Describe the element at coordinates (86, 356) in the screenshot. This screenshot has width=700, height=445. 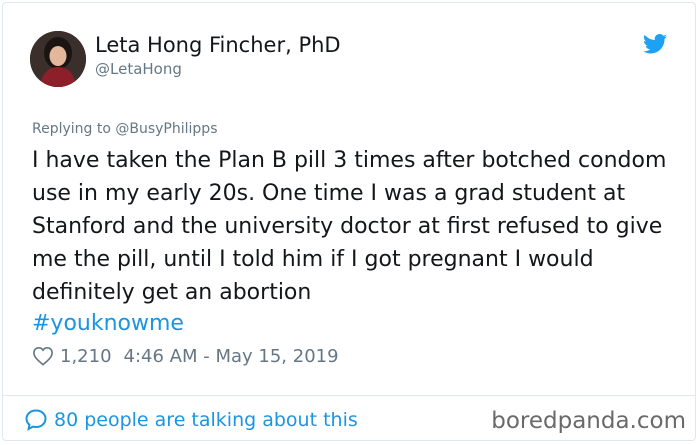
I see `like-count: 1,210` at that location.